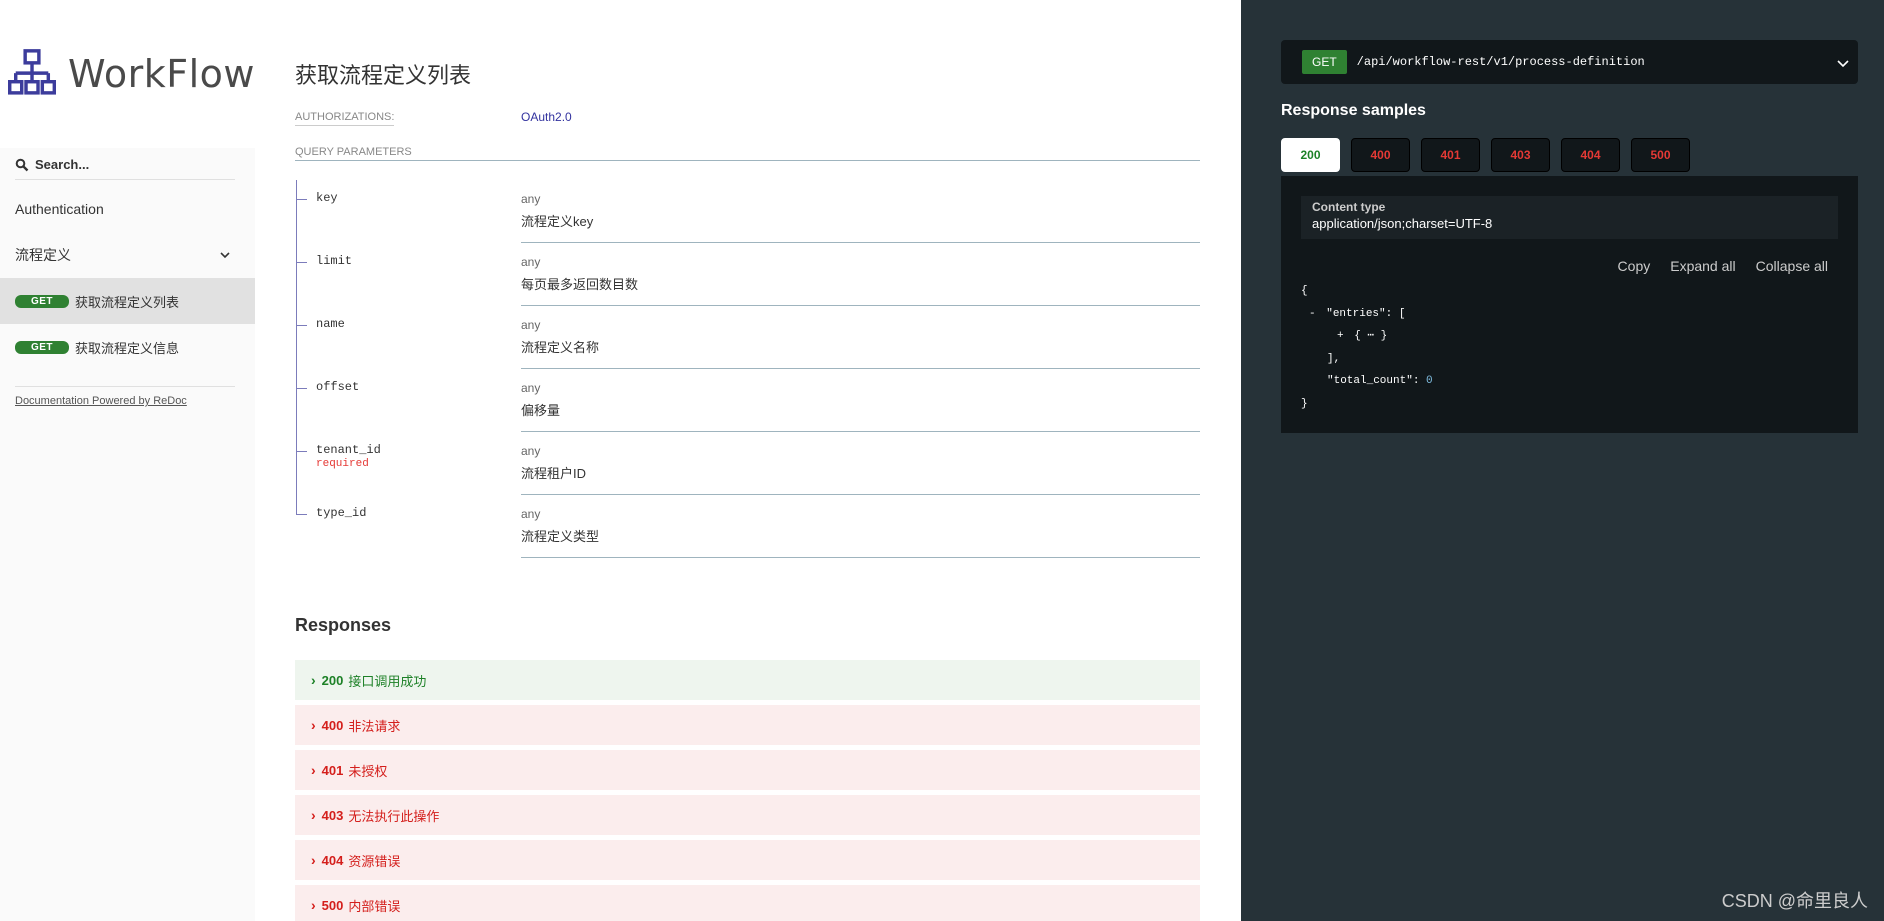  What do you see at coordinates (1794, 901) in the screenshot?
I see `watermark: CSDN @命里良人` at bounding box center [1794, 901].